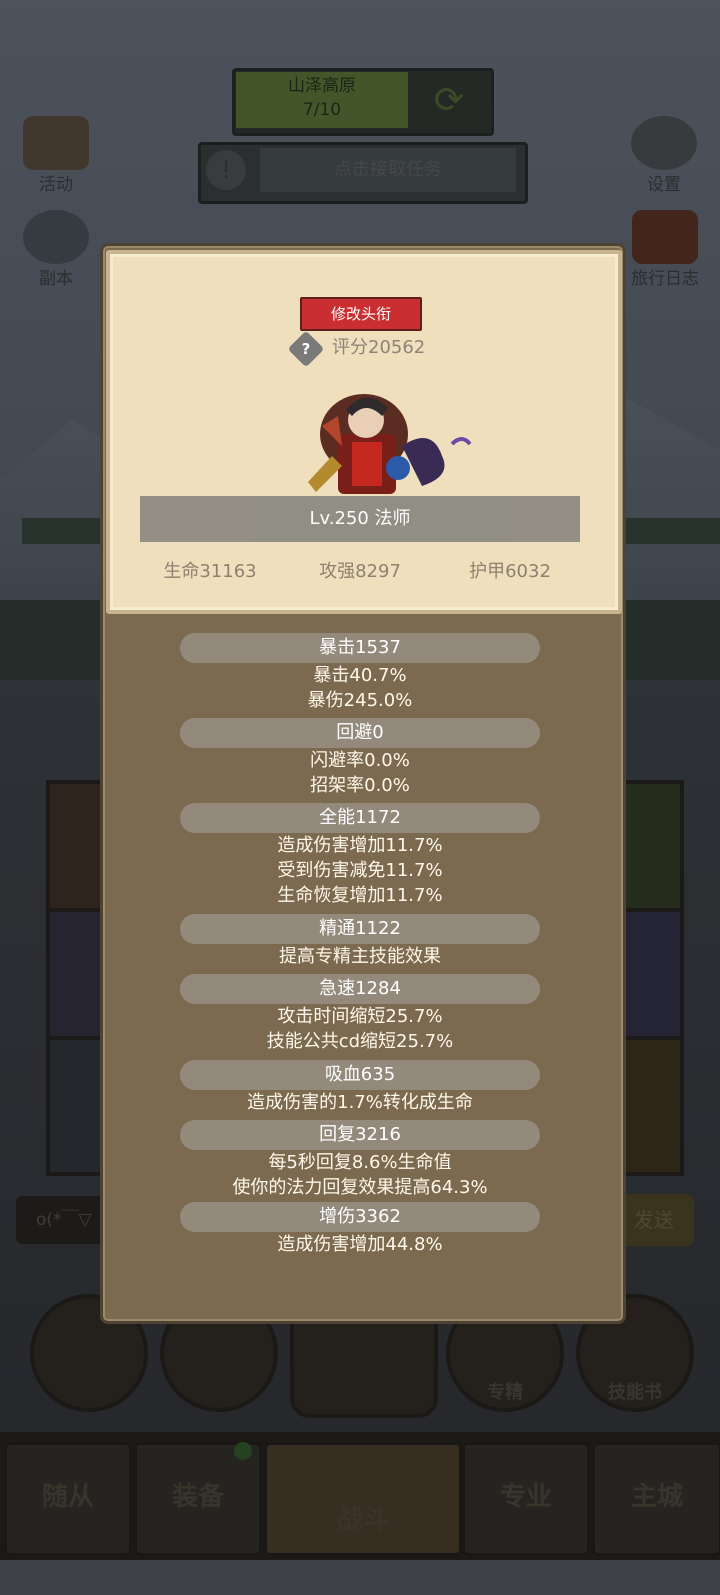 Image resolution: width=720 pixels, height=1595 pixels. I want to click on crit-header: 暴击1537, so click(360, 648).